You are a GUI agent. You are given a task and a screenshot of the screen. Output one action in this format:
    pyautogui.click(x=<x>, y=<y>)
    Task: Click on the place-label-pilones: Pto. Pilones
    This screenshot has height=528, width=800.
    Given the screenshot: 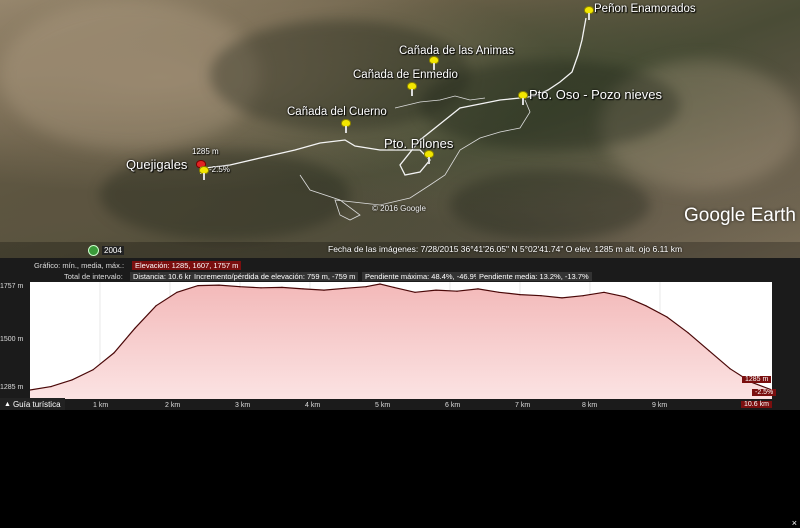 What is the action you would take?
    pyautogui.click(x=419, y=143)
    